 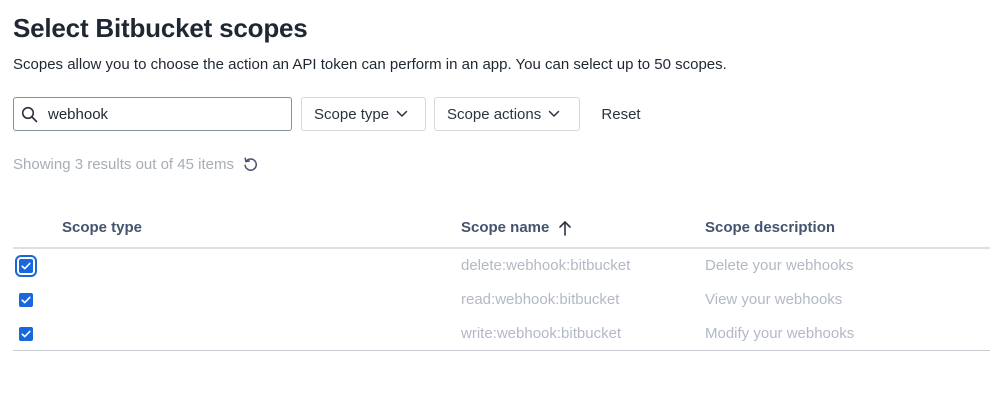 What do you see at coordinates (352, 114) in the screenshot?
I see `scope-type-label: Scope type` at bounding box center [352, 114].